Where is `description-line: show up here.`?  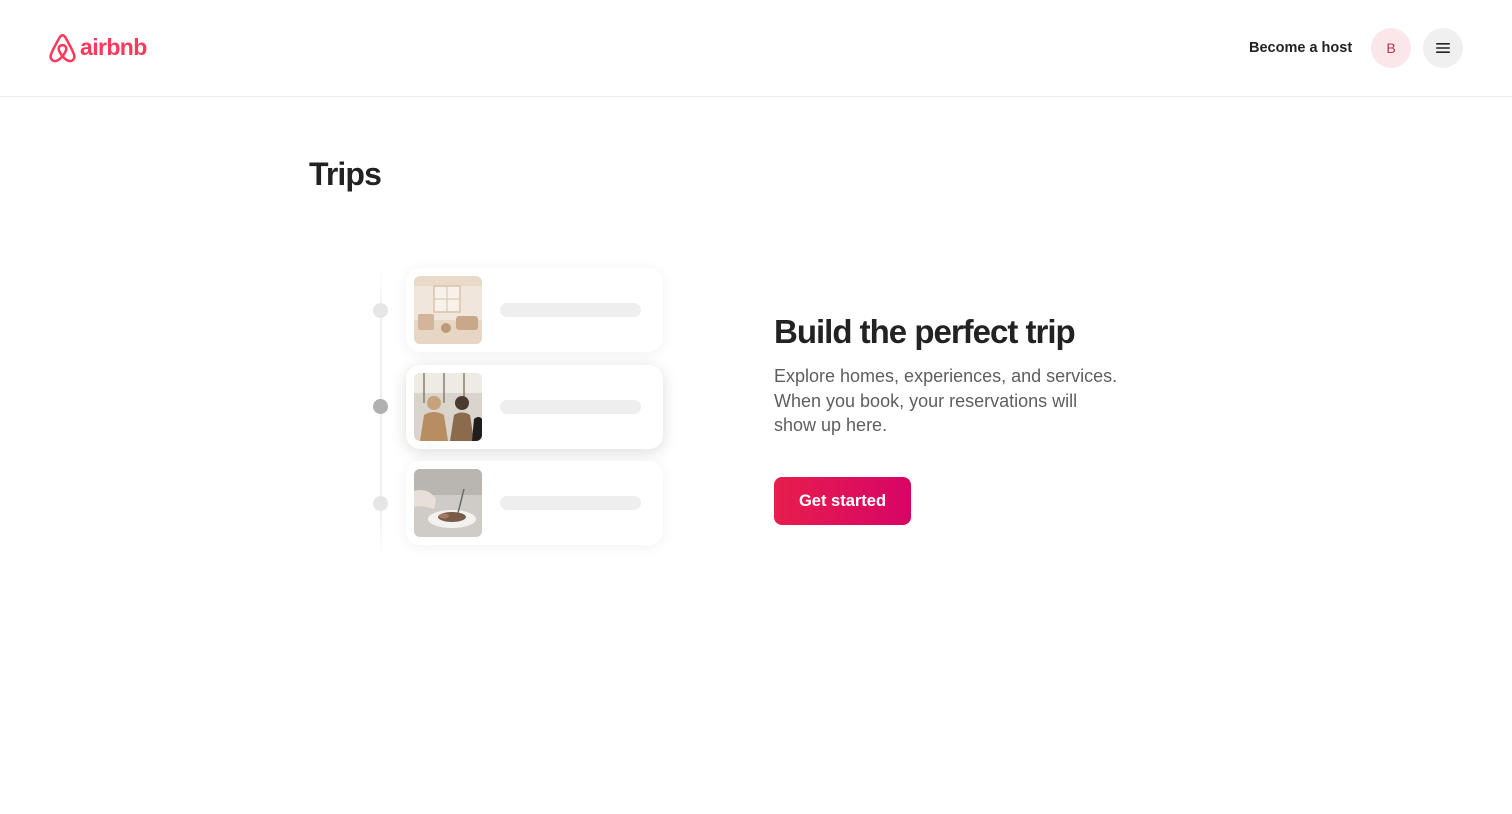
description-line: show up here. is located at coordinates (831, 425).